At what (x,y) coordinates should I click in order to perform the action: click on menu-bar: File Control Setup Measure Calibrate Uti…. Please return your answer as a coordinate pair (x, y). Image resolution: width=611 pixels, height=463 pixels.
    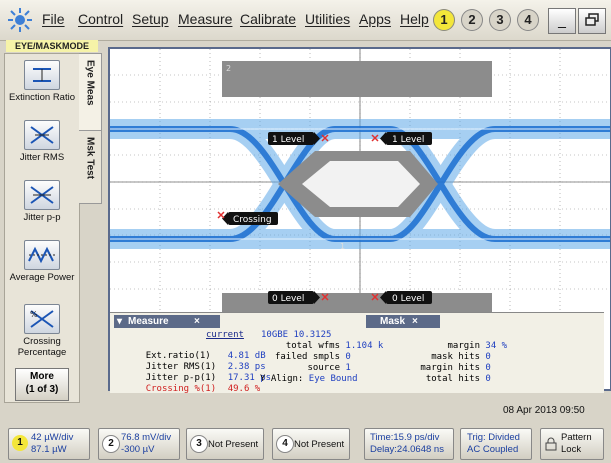
    Looking at the image, I should click on (305, 20).